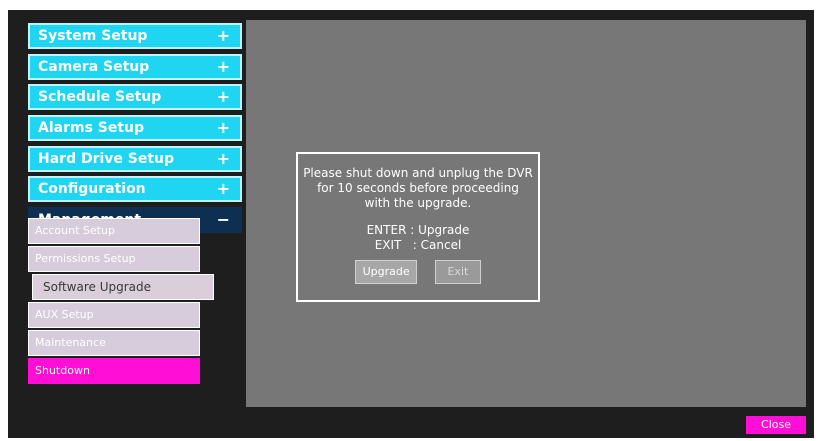  What do you see at coordinates (418, 245) in the screenshot?
I see `exit-hint: EXIT : Cancel` at bounding box center [418, 245].